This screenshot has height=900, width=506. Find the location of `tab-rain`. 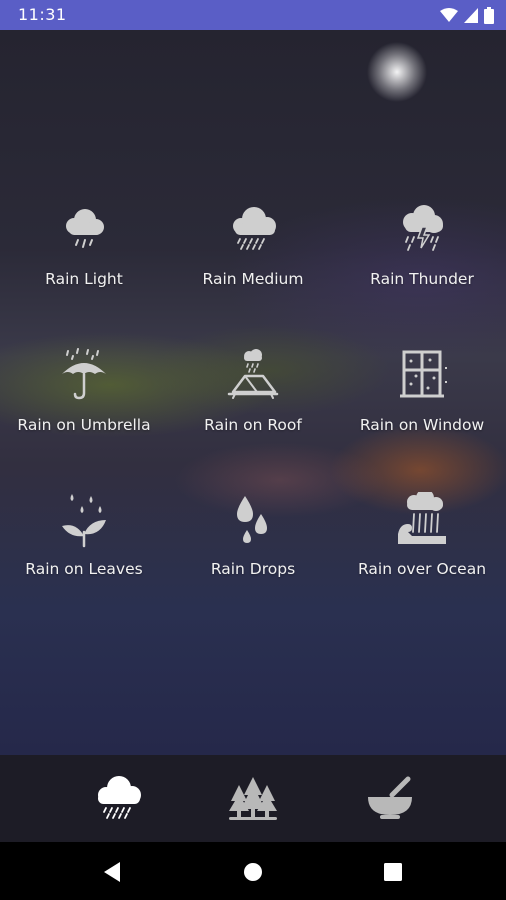

tab-rain is located at coordinates (118, 799).